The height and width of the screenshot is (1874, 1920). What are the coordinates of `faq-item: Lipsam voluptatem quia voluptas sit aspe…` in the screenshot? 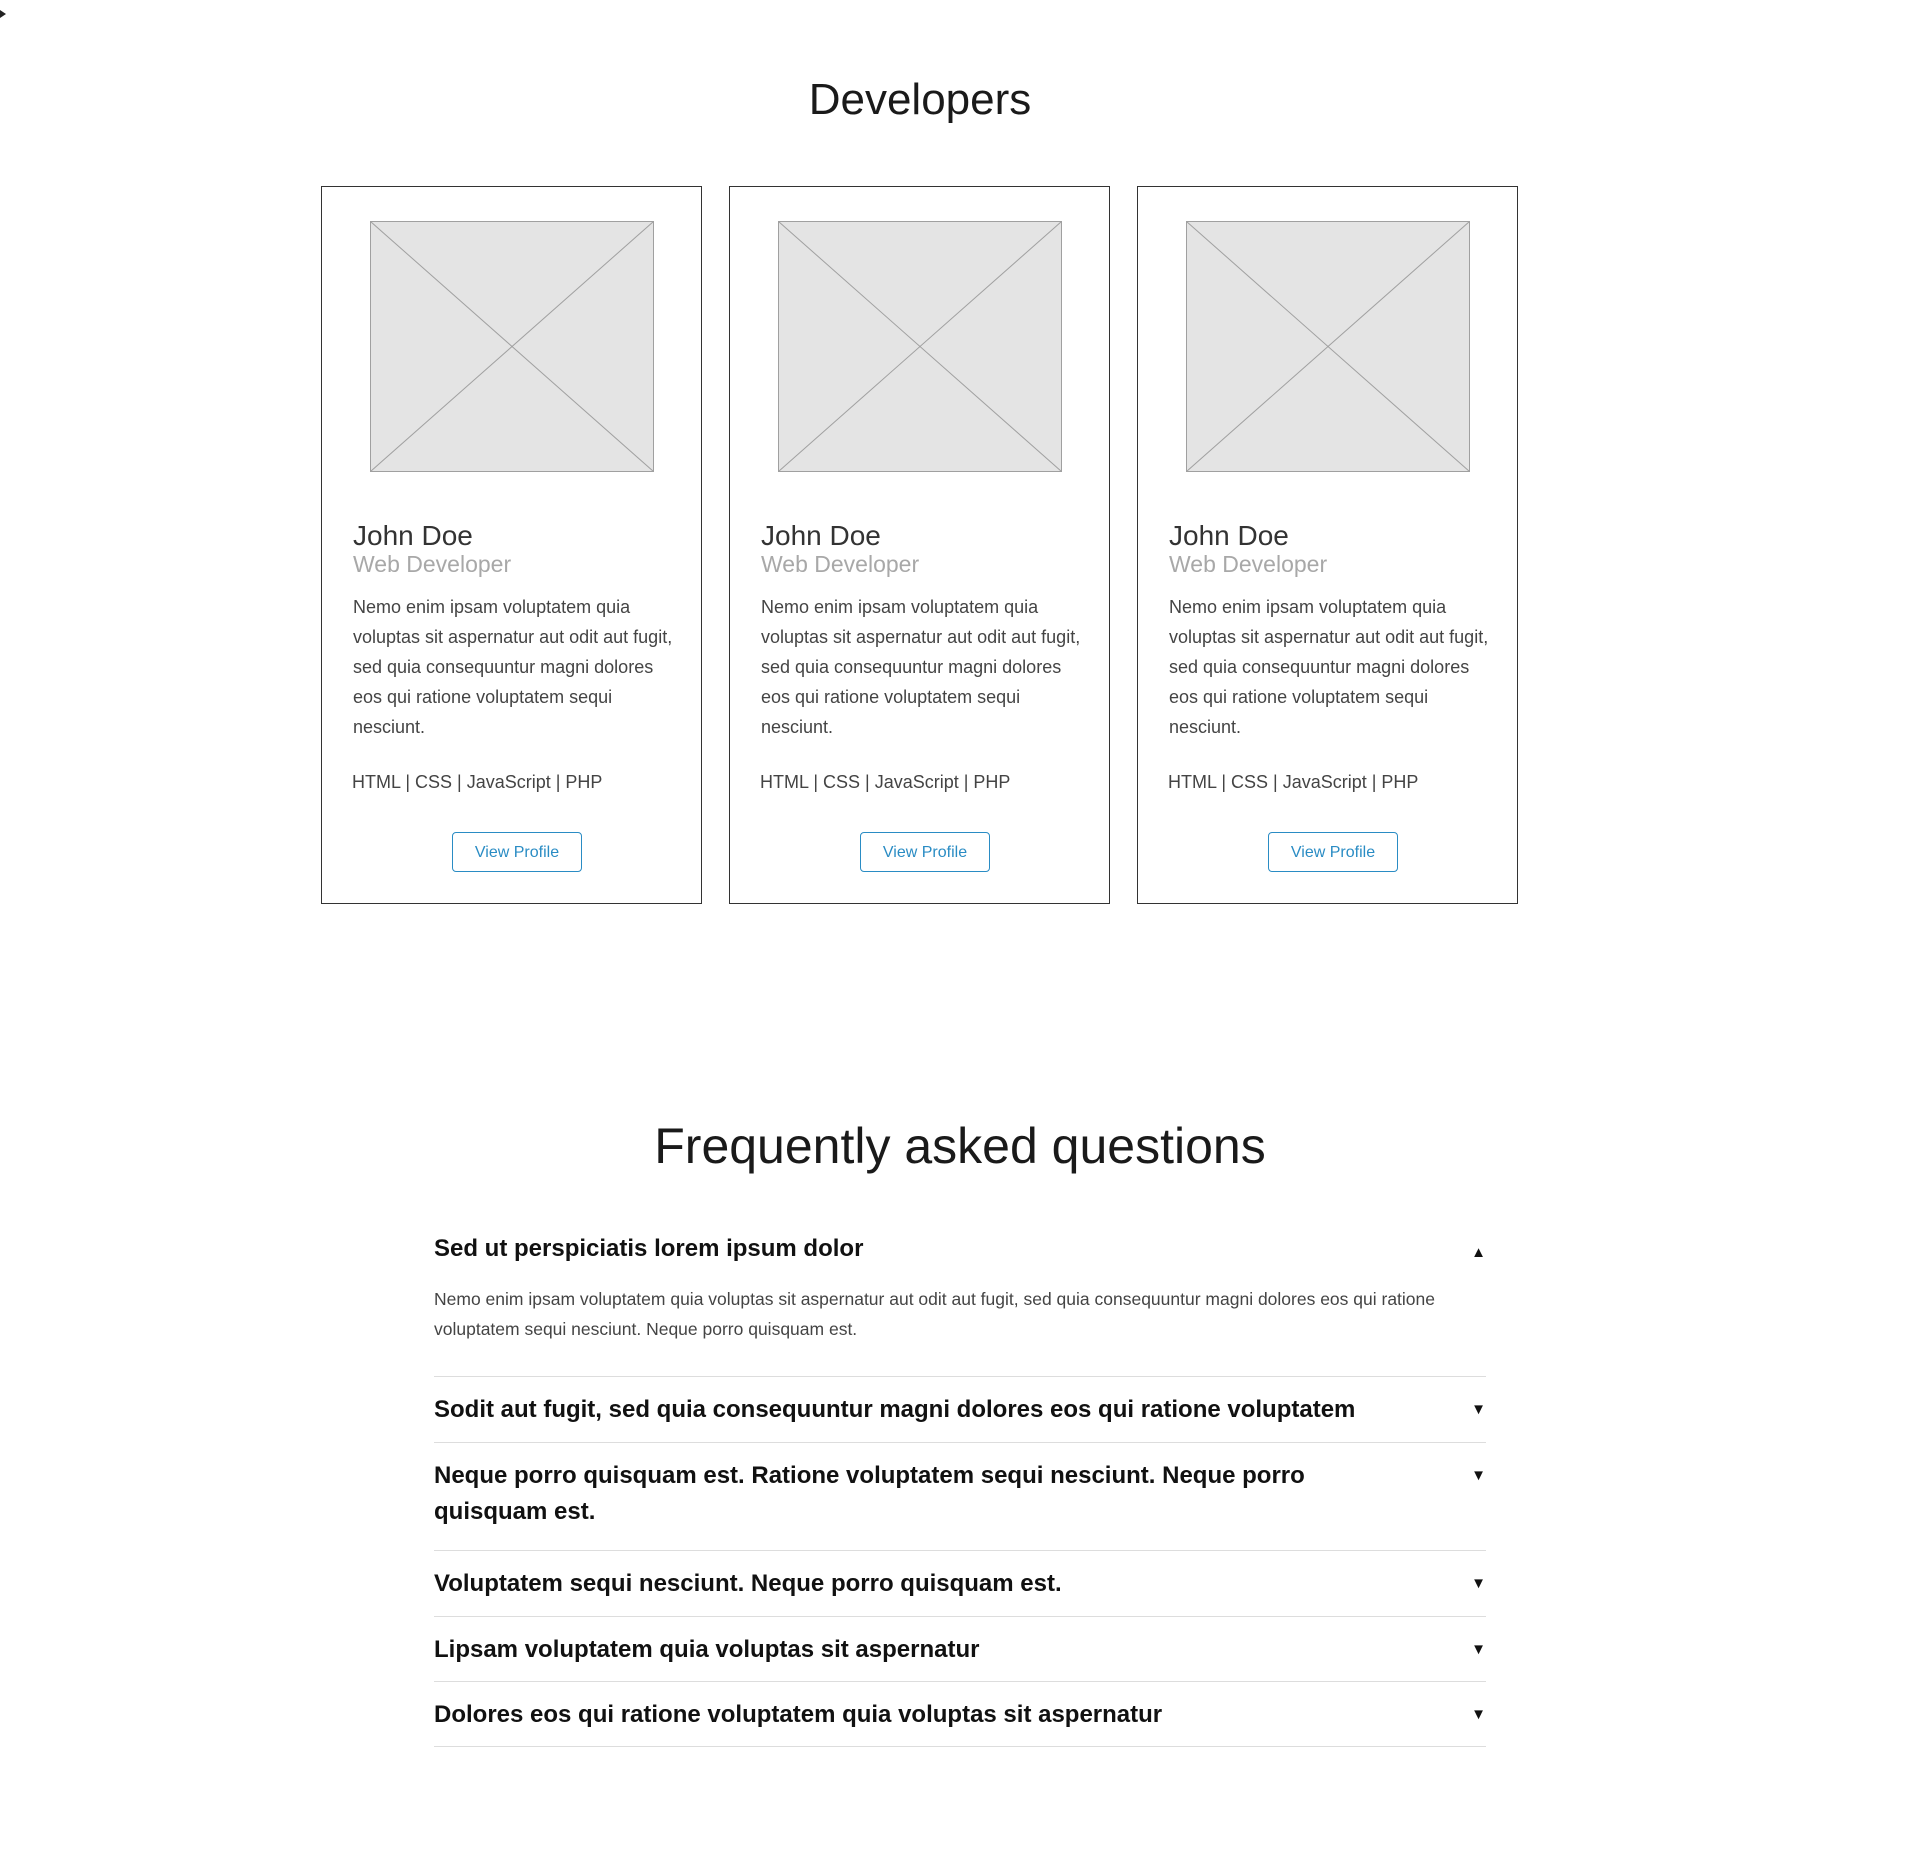 It's located at (960, 1649).